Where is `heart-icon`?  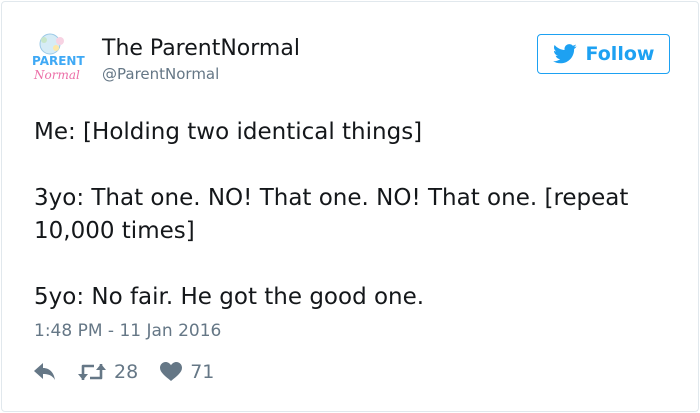
heart-icon is located at coordinates (171, 371).